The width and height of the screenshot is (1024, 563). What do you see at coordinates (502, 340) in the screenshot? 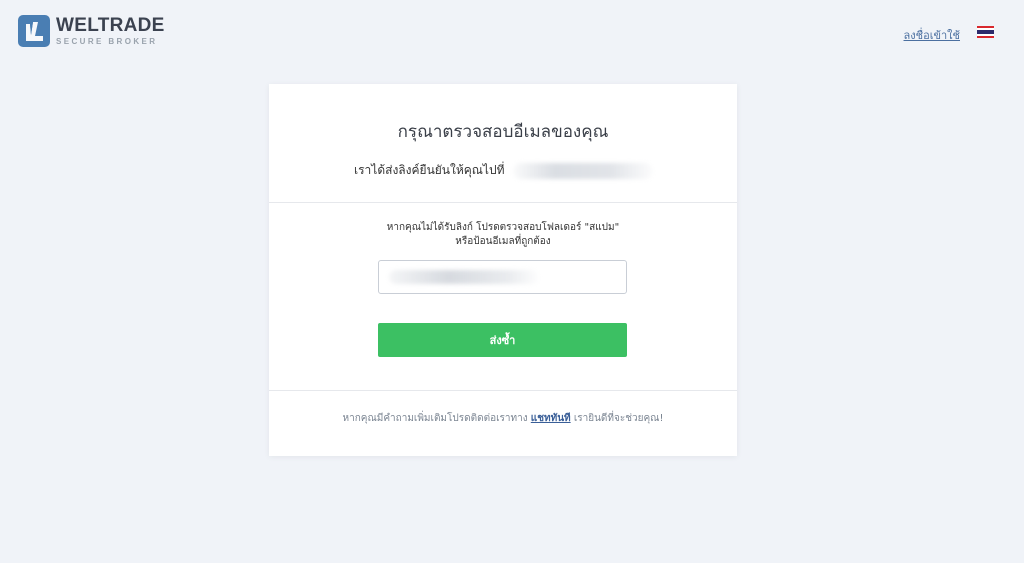
I see `resend-button: ส่งซ้ำ` at bounding box center [502, 340].